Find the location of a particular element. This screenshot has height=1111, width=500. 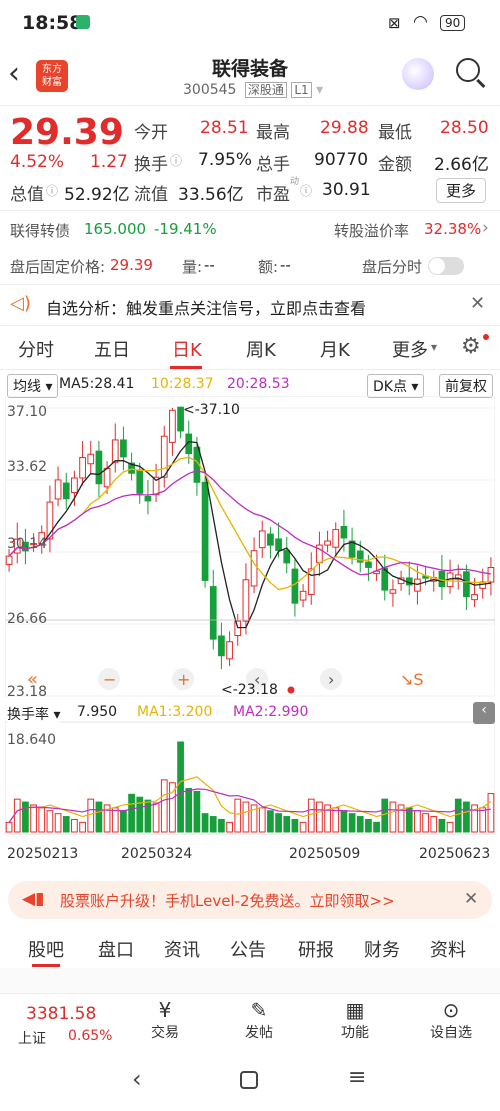

tab-weekly-k: 周K is located at coordinates (261, 349).